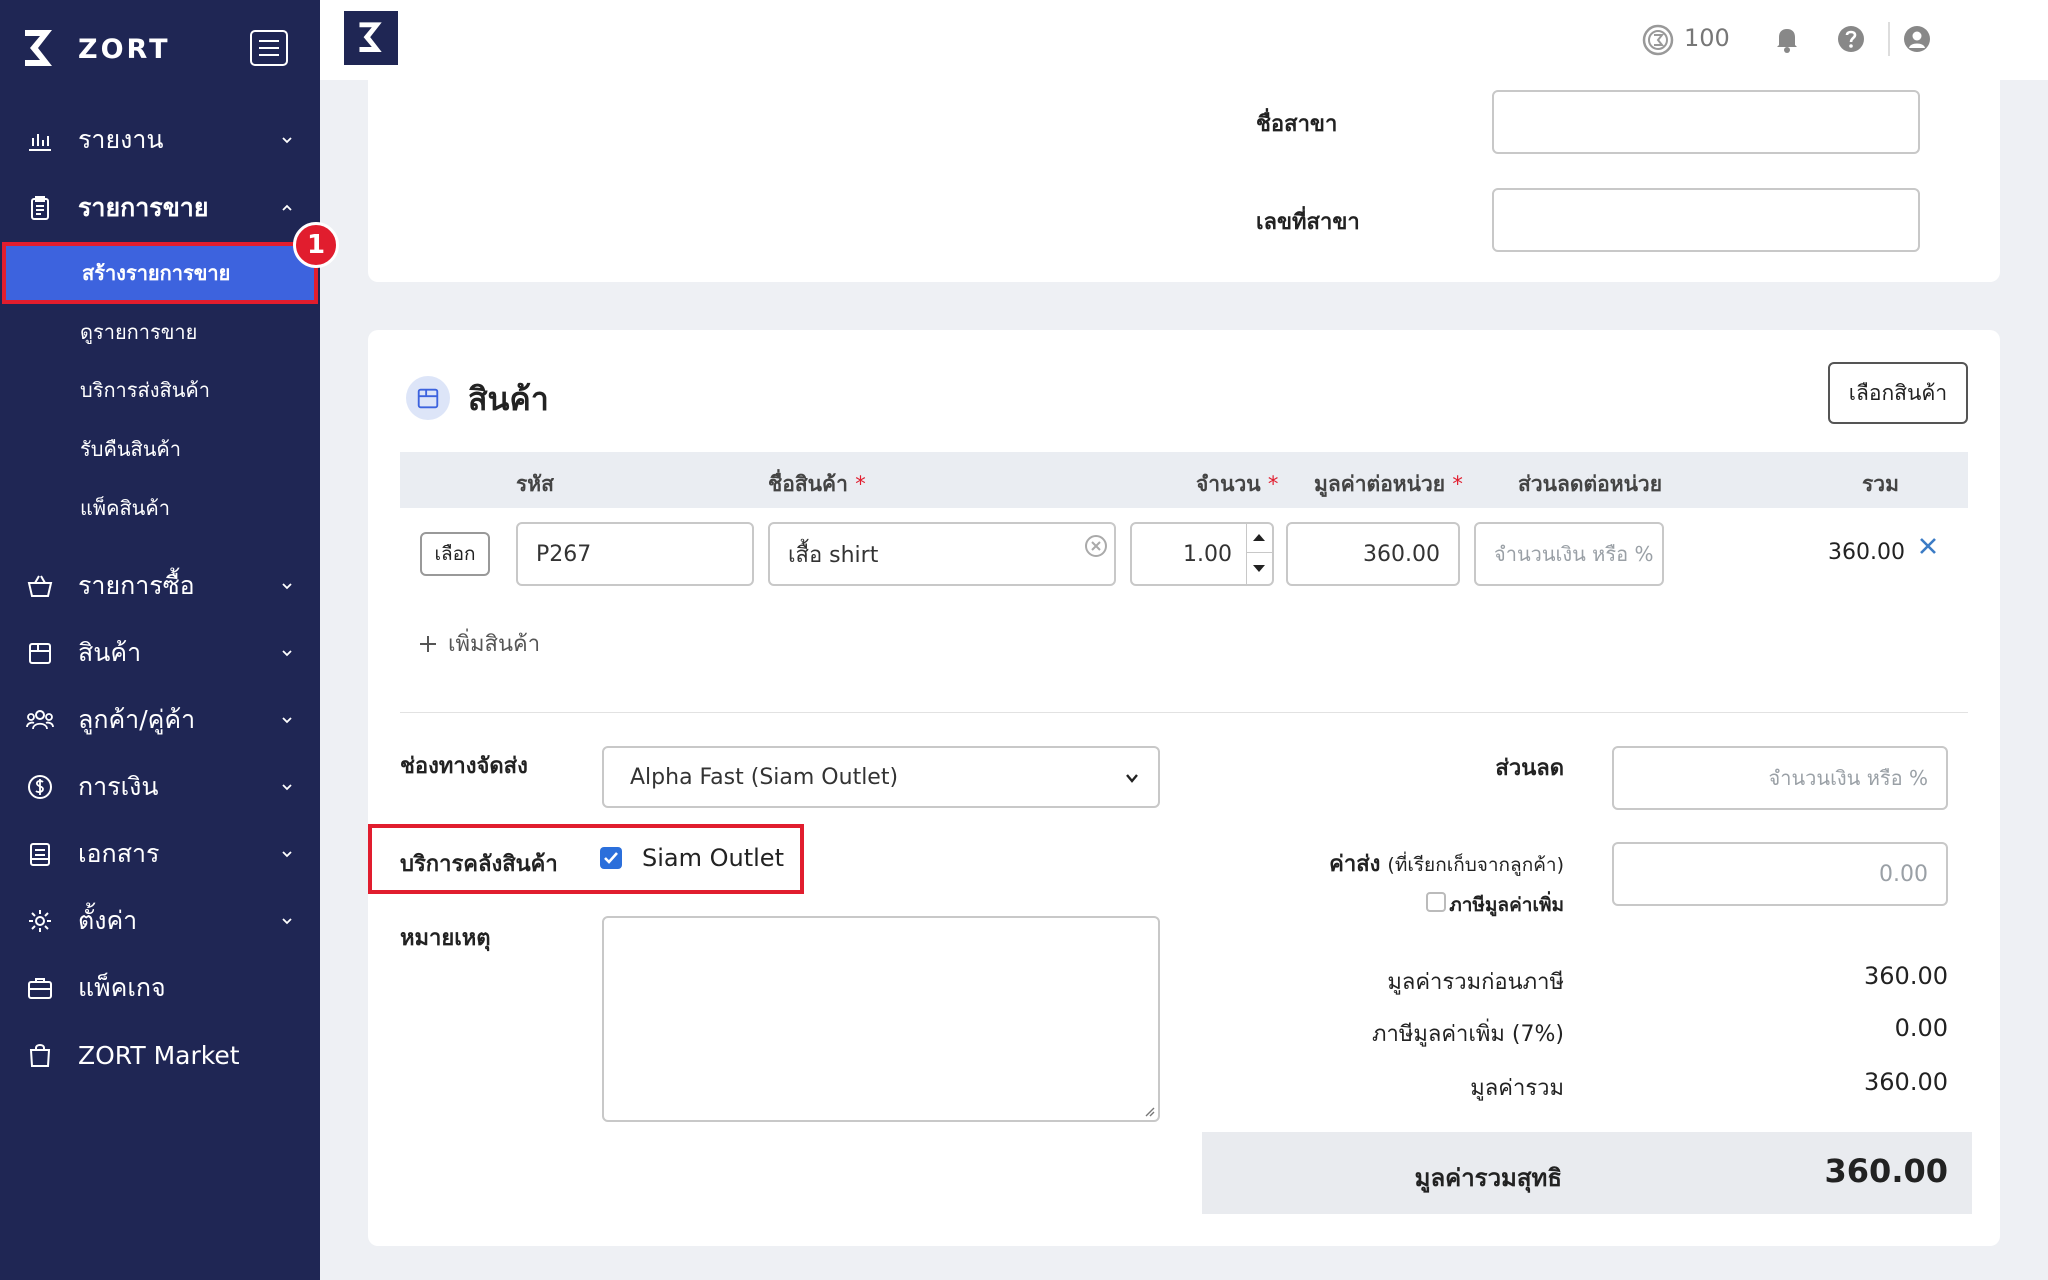 The height and width of the screenshot is (1280, 2048). What do you see at coordinates (160, 273) in the screenshot?
I see `sidebar-subitem-create-sale: สร้างรายการขาย` at bounding box center [160, 273].